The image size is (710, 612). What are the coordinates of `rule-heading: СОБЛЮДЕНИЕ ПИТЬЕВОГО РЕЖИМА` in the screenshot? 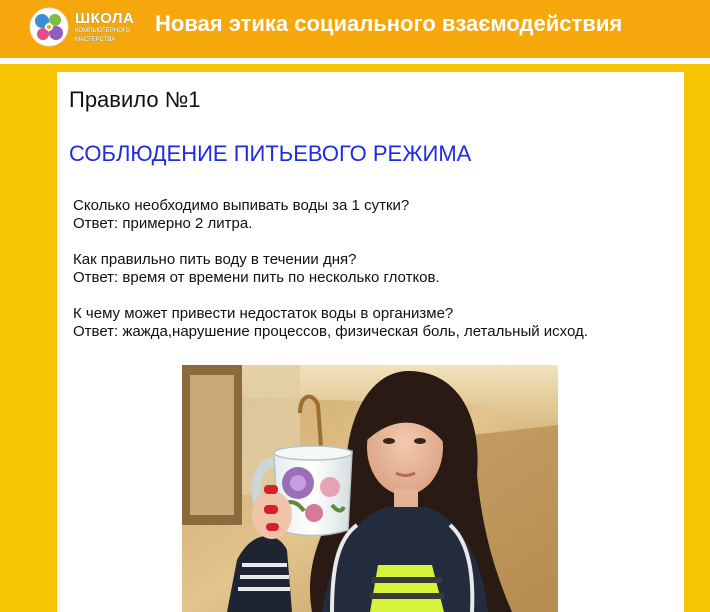 It's located at (270, 153).